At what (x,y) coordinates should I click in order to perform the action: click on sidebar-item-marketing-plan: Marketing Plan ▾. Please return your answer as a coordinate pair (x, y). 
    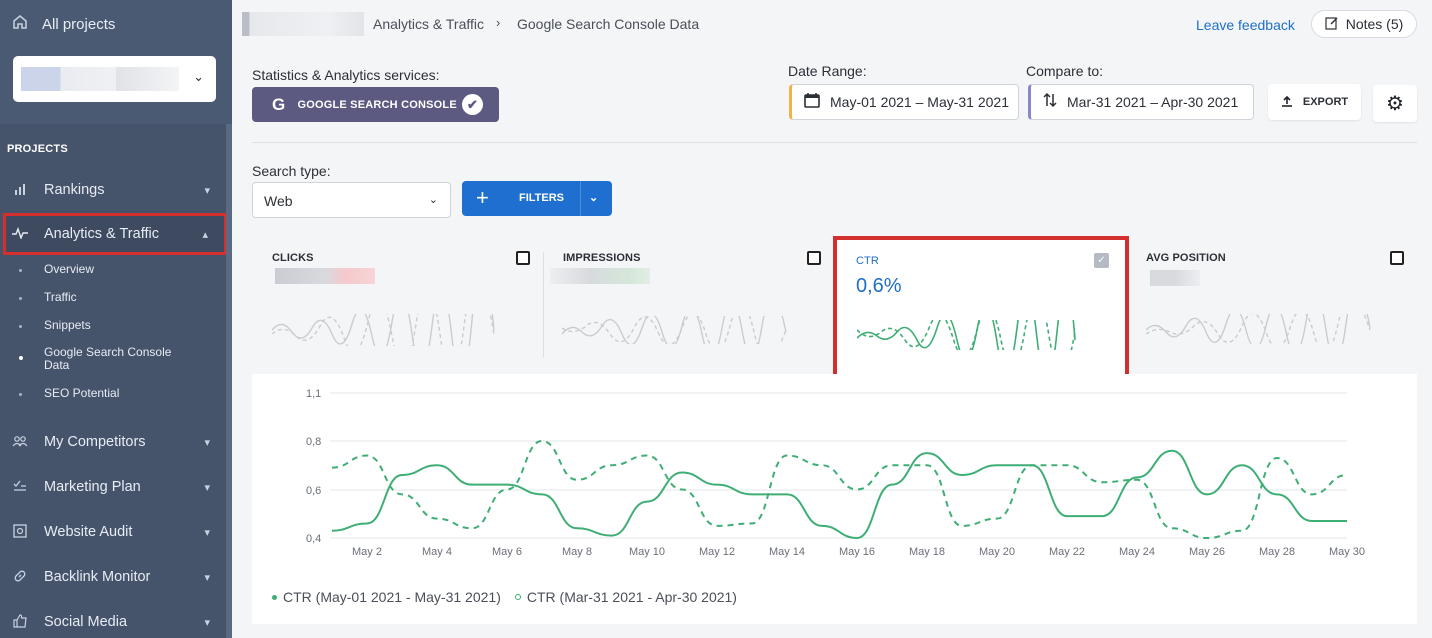
    Looking at the image, I should click on (113, 487).